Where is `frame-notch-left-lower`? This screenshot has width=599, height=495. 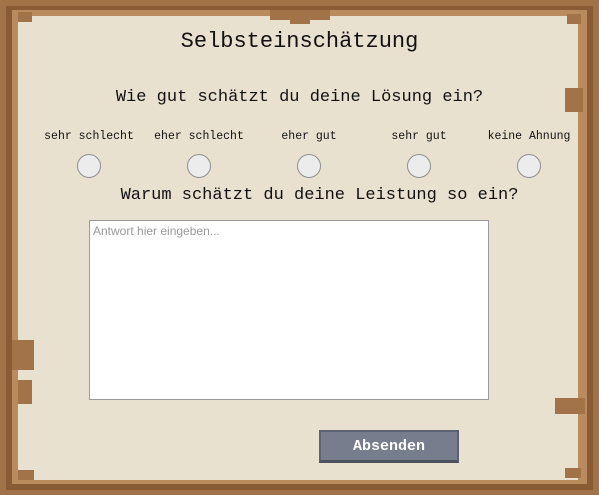 frame-notch-left-lower is located at coordinates (25, 392).